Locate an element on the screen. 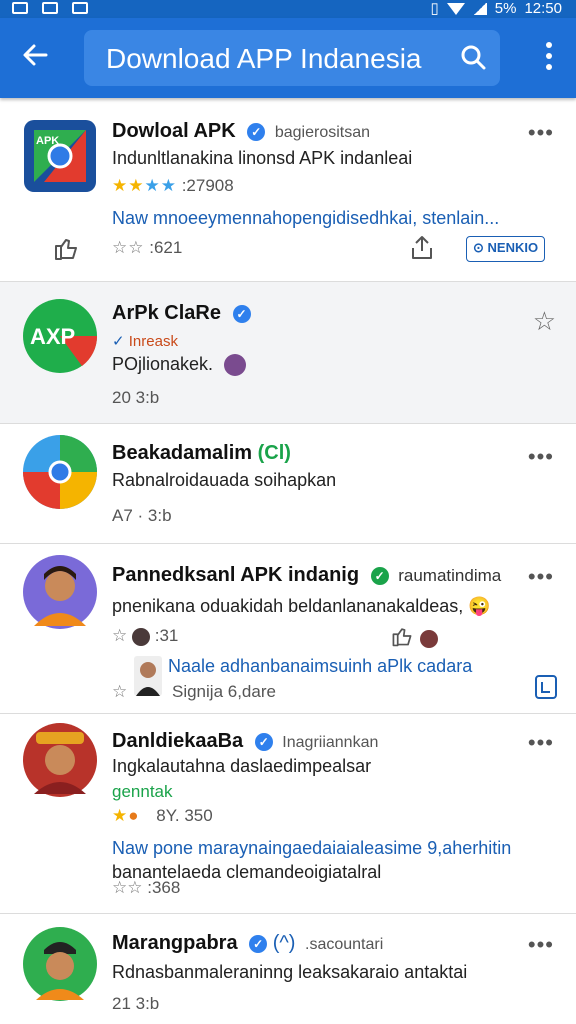 Image resolution: width=576 pixels, height=1024 pixels. vibrate-icon: ▯ is located at coordinates (434, 8).